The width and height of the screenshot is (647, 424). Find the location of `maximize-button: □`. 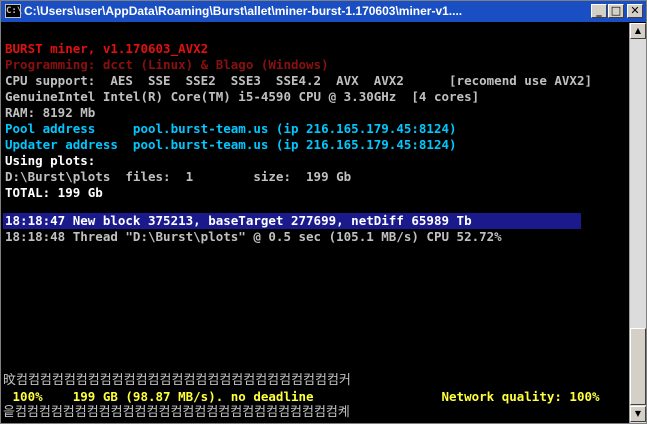

maximize-button: □ is located at coordinates (616, 11).